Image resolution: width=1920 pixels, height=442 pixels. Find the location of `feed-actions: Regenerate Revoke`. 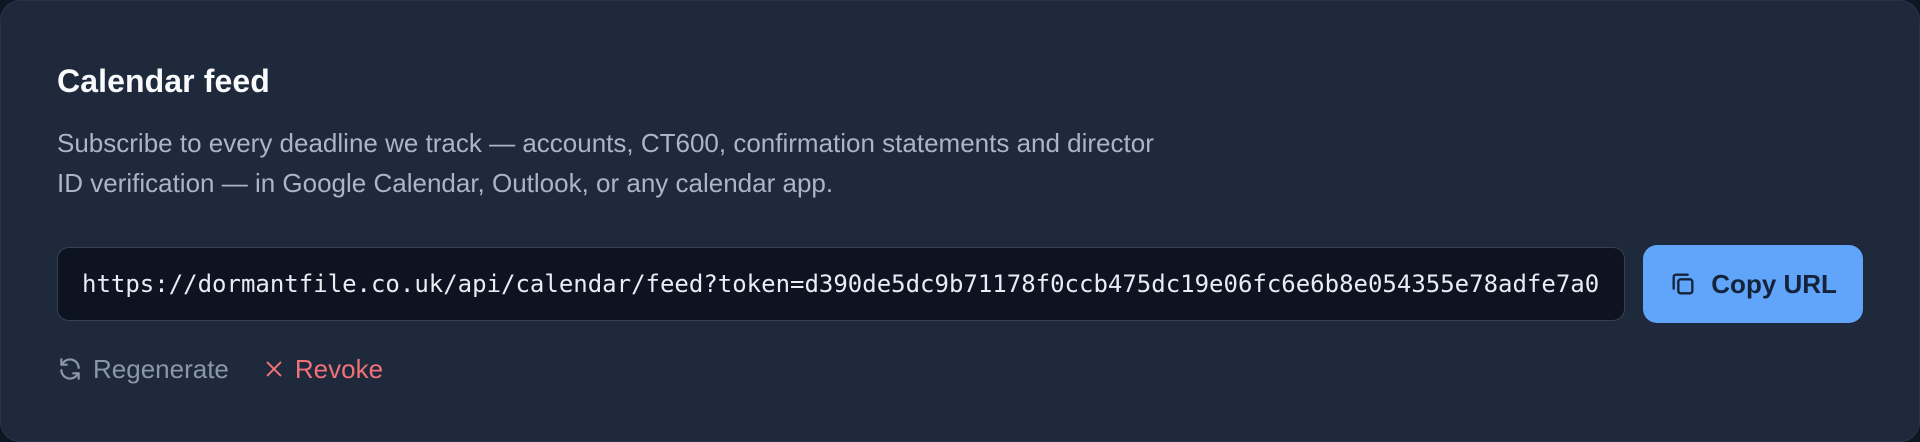

feed-actions: Regenerate Revoke is located at coordinates (960, 369).